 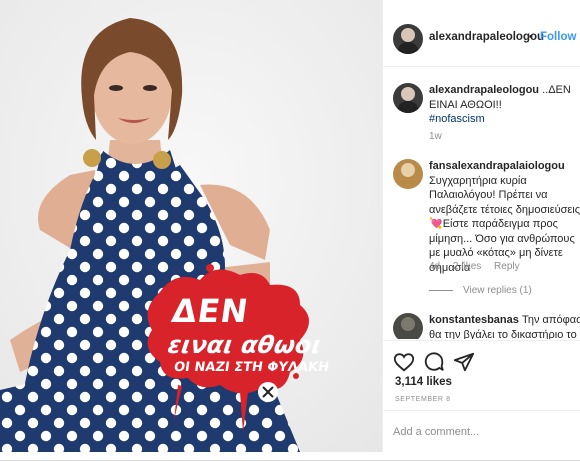 I want to click on sticker-tagline: ΟΙ ΝΑΖΙ ΣΤΗ ΦΥΛΑΚΗ, so click(x=251, y=367).